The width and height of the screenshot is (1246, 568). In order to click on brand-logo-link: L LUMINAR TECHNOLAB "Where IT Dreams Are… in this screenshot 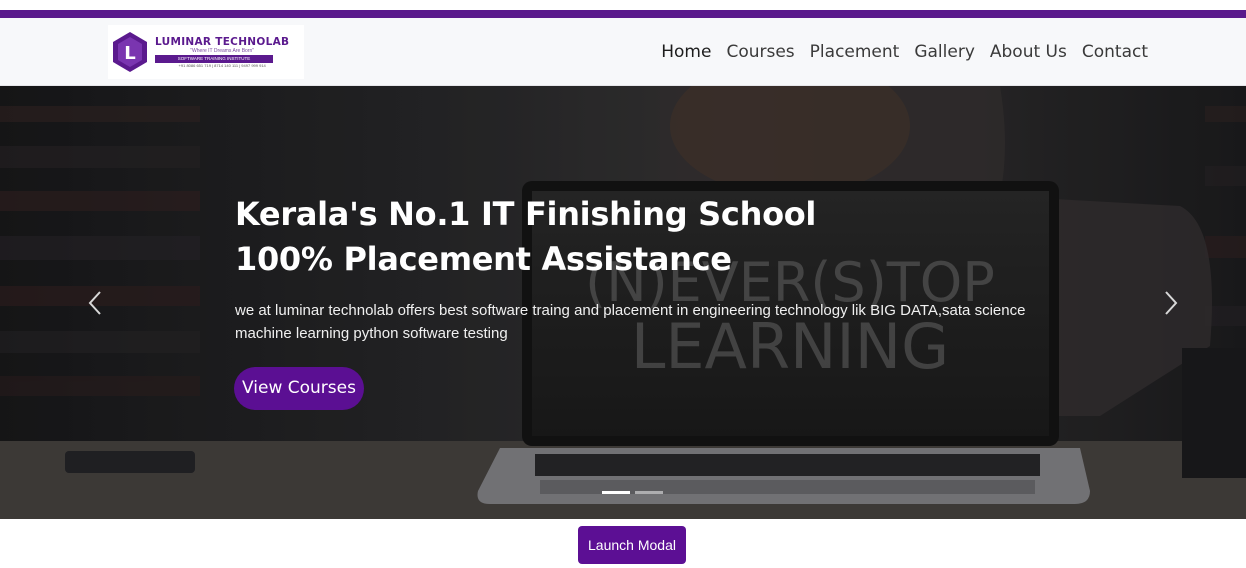, I will do `click(206, 52)`.